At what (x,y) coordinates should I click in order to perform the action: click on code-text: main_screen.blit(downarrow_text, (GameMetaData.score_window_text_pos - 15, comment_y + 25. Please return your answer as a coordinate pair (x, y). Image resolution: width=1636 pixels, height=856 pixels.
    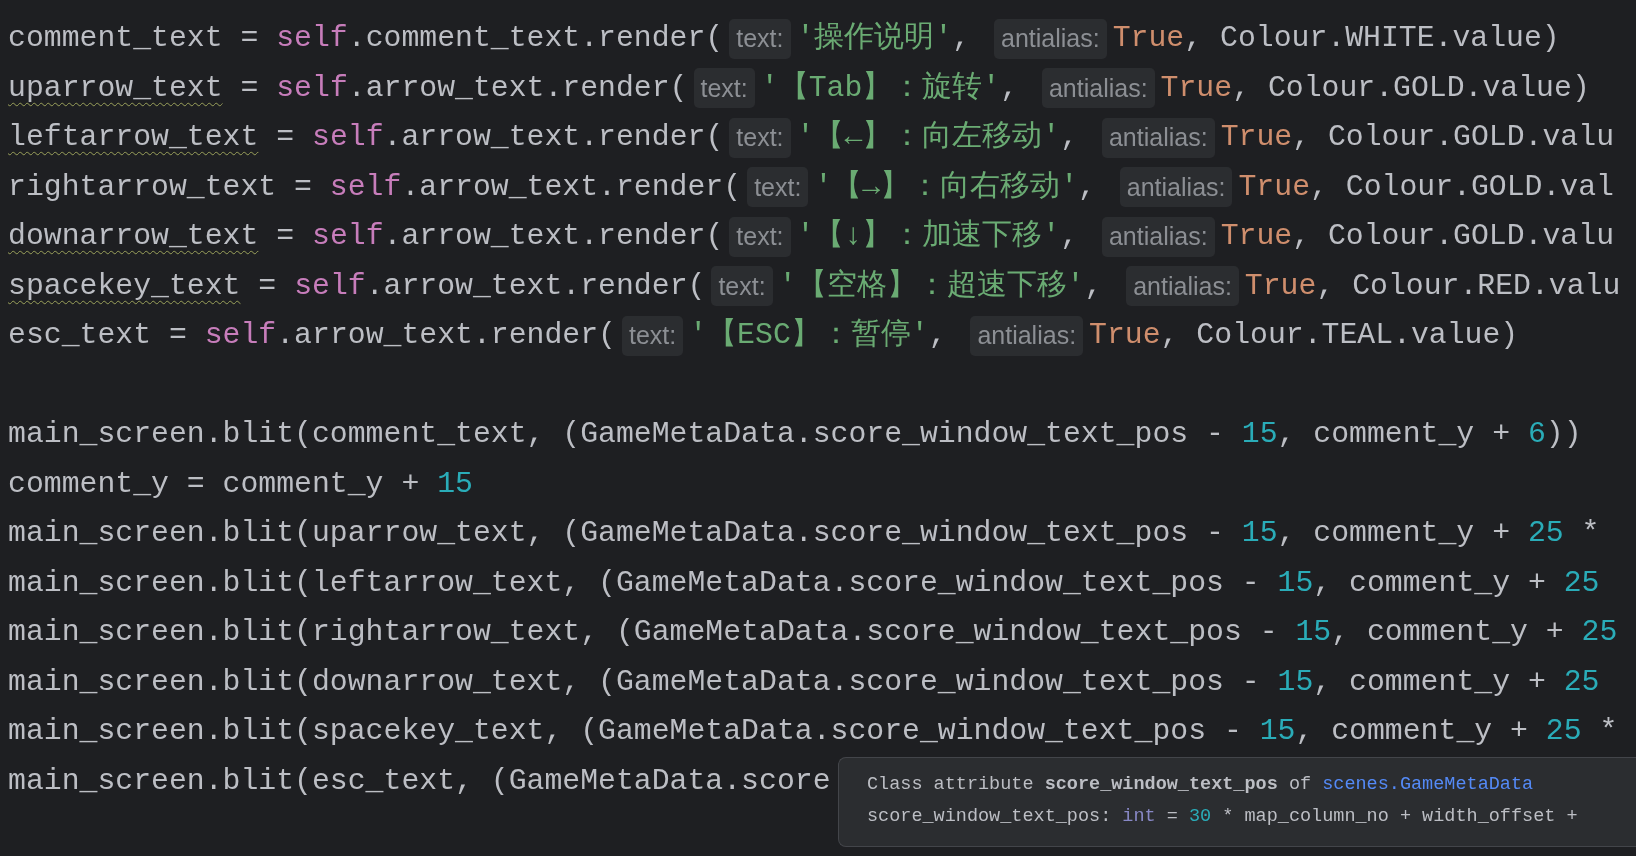
    Looking at the image, I should click on (804, 682).